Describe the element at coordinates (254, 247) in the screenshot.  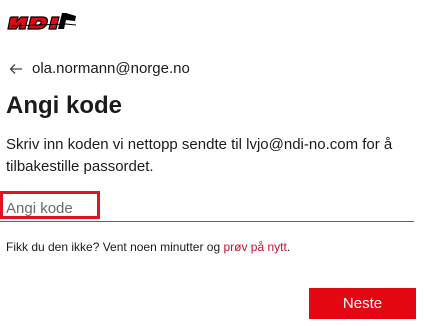
I see `retry-link: prøv på nytt` at that location.